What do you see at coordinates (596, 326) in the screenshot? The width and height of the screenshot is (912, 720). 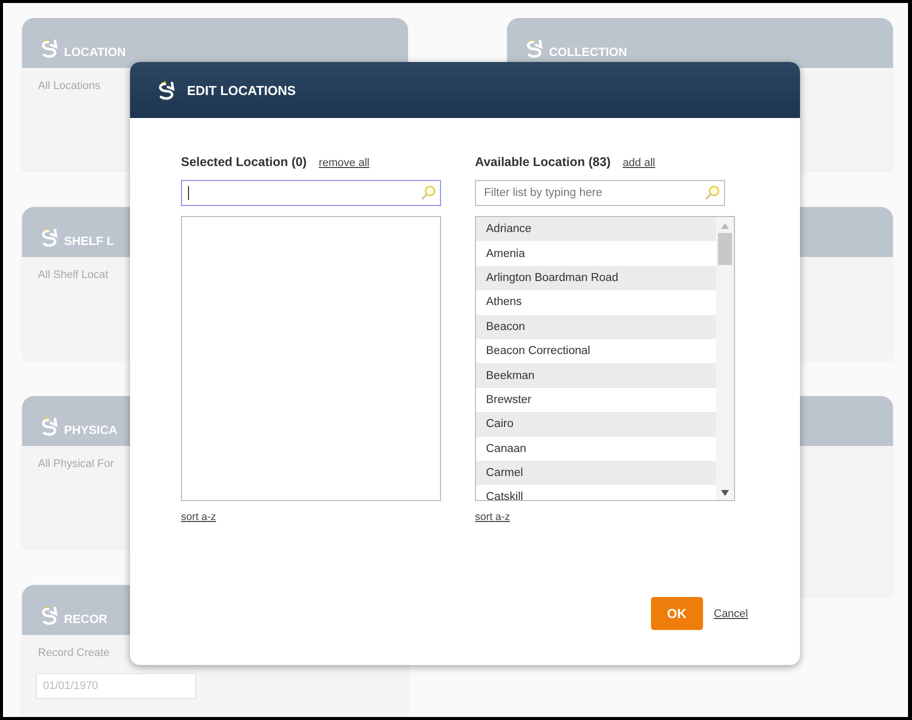 I see `location-item: Beacon` at bounding box center [596, 326].